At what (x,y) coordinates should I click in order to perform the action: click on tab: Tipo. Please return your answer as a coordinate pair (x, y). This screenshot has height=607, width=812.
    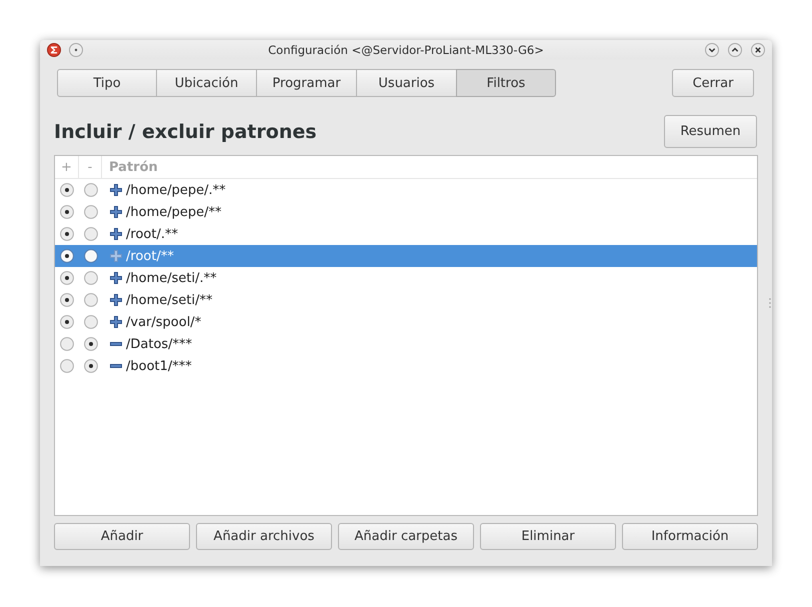
    Looking at the image, I should click on (107, 83).